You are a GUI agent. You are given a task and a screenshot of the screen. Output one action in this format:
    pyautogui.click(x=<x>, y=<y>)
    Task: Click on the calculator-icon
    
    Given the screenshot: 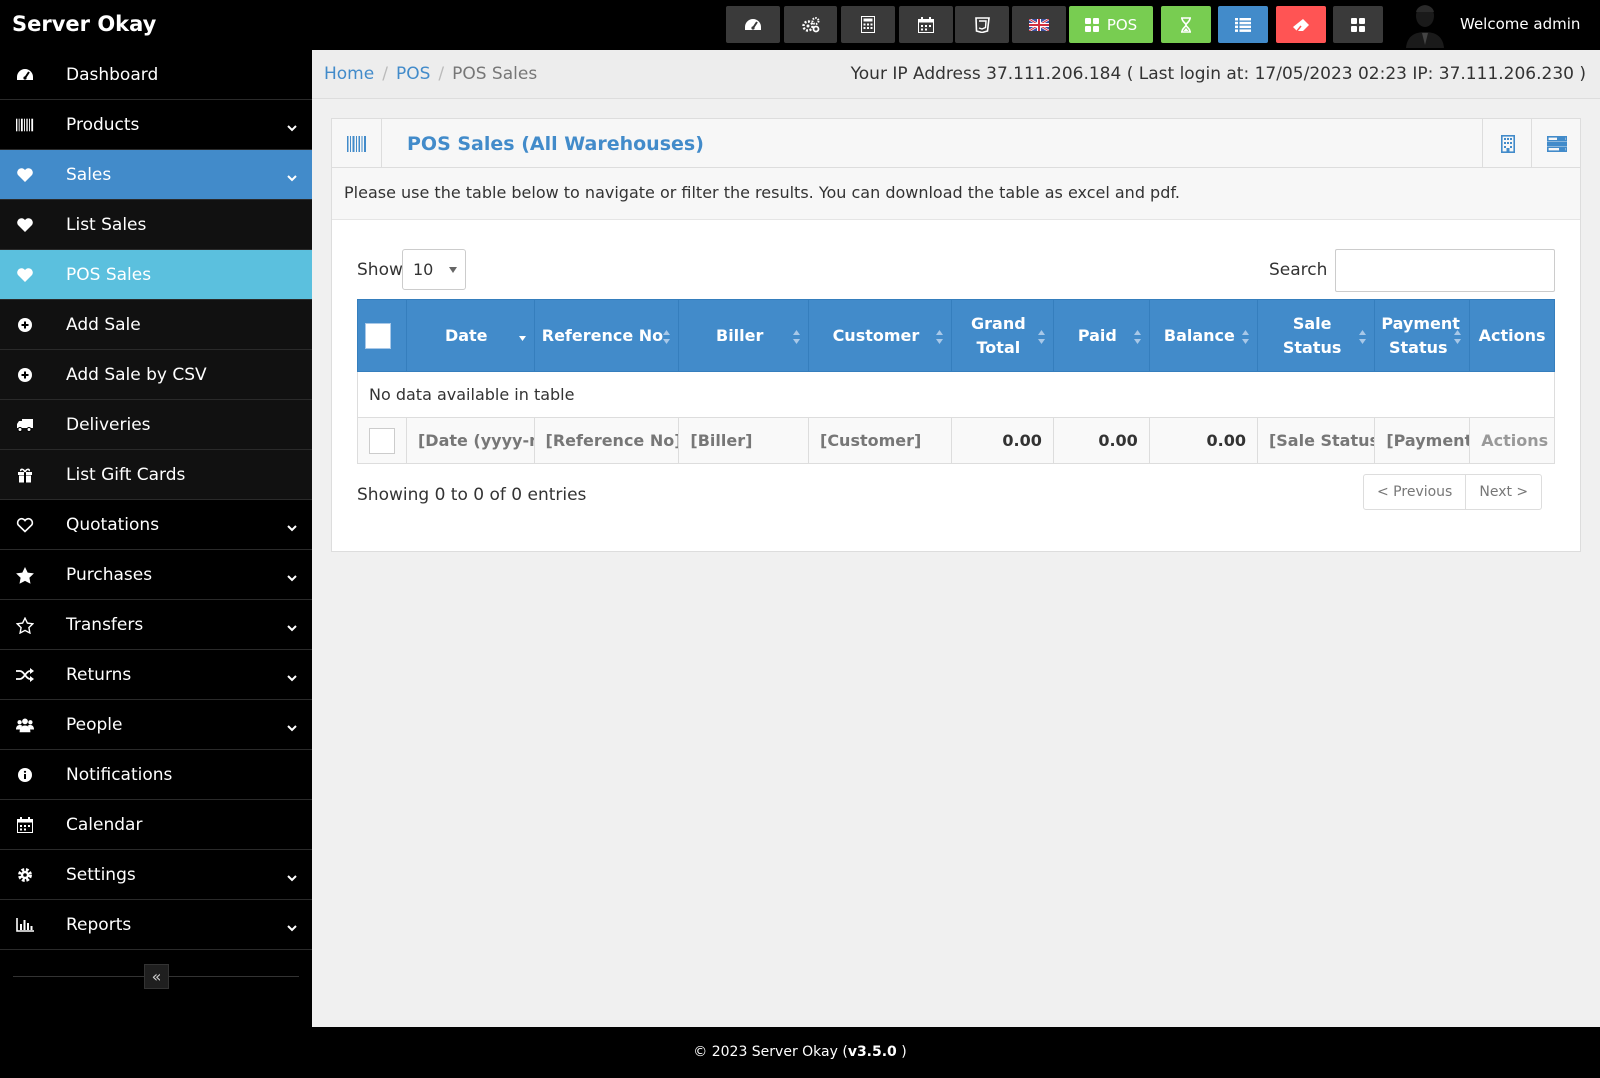 What is the action you would take?
    pyautogui.click(x=868, y=24)
    